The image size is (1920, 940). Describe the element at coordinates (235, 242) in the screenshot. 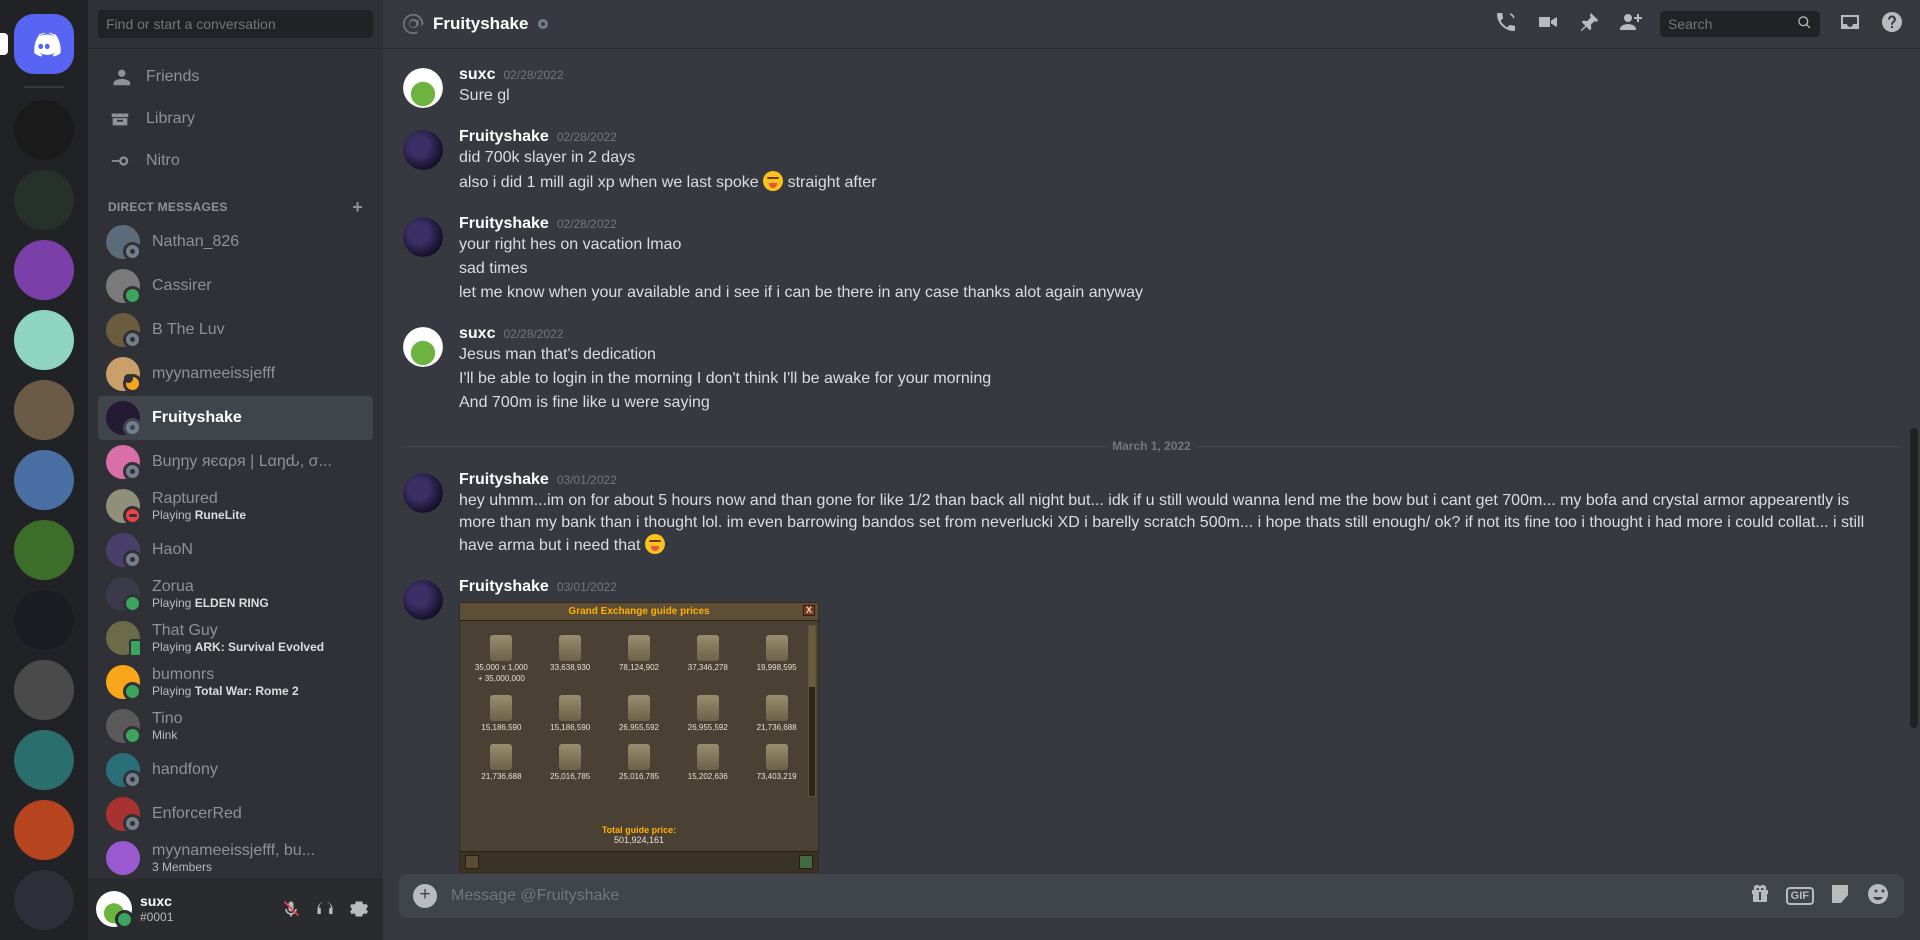

I see `dm-item-nathan-826: Nathan_826` at that location.